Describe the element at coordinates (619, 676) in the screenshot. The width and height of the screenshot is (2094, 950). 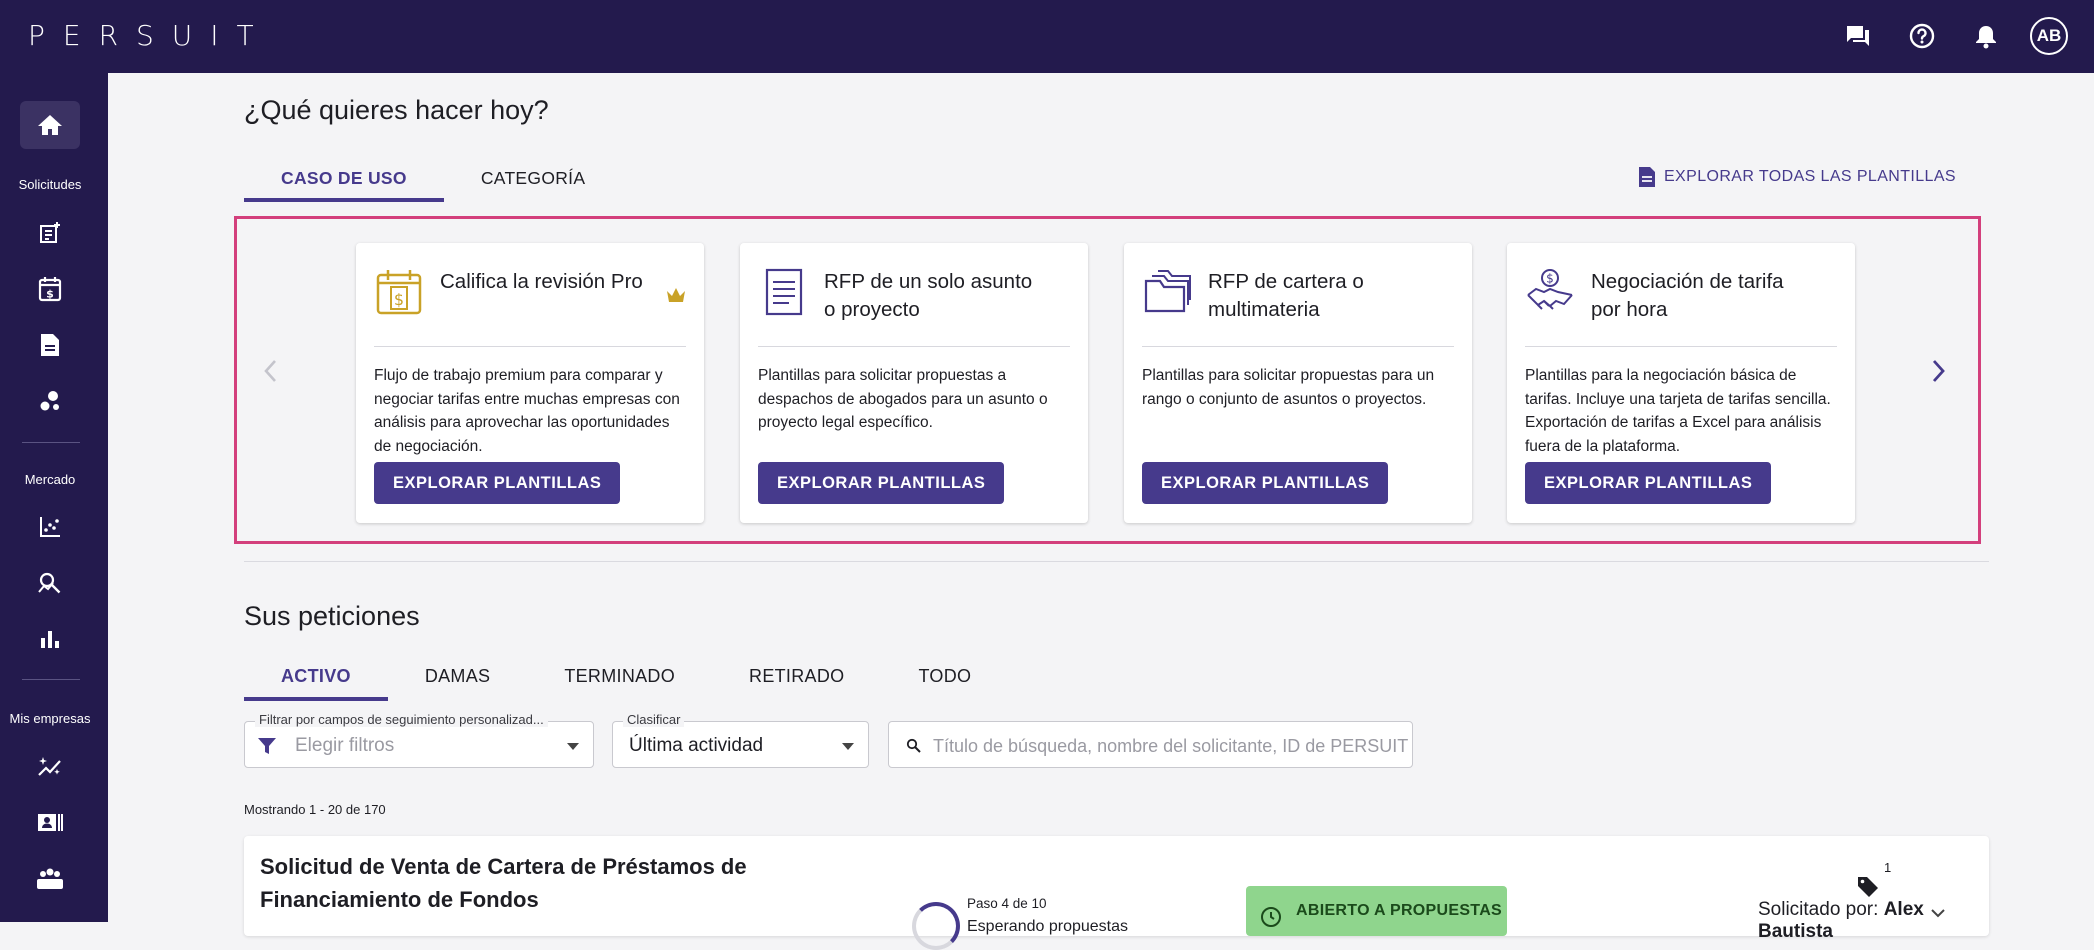
I see `tab-finished: TERMINADO` at that location.